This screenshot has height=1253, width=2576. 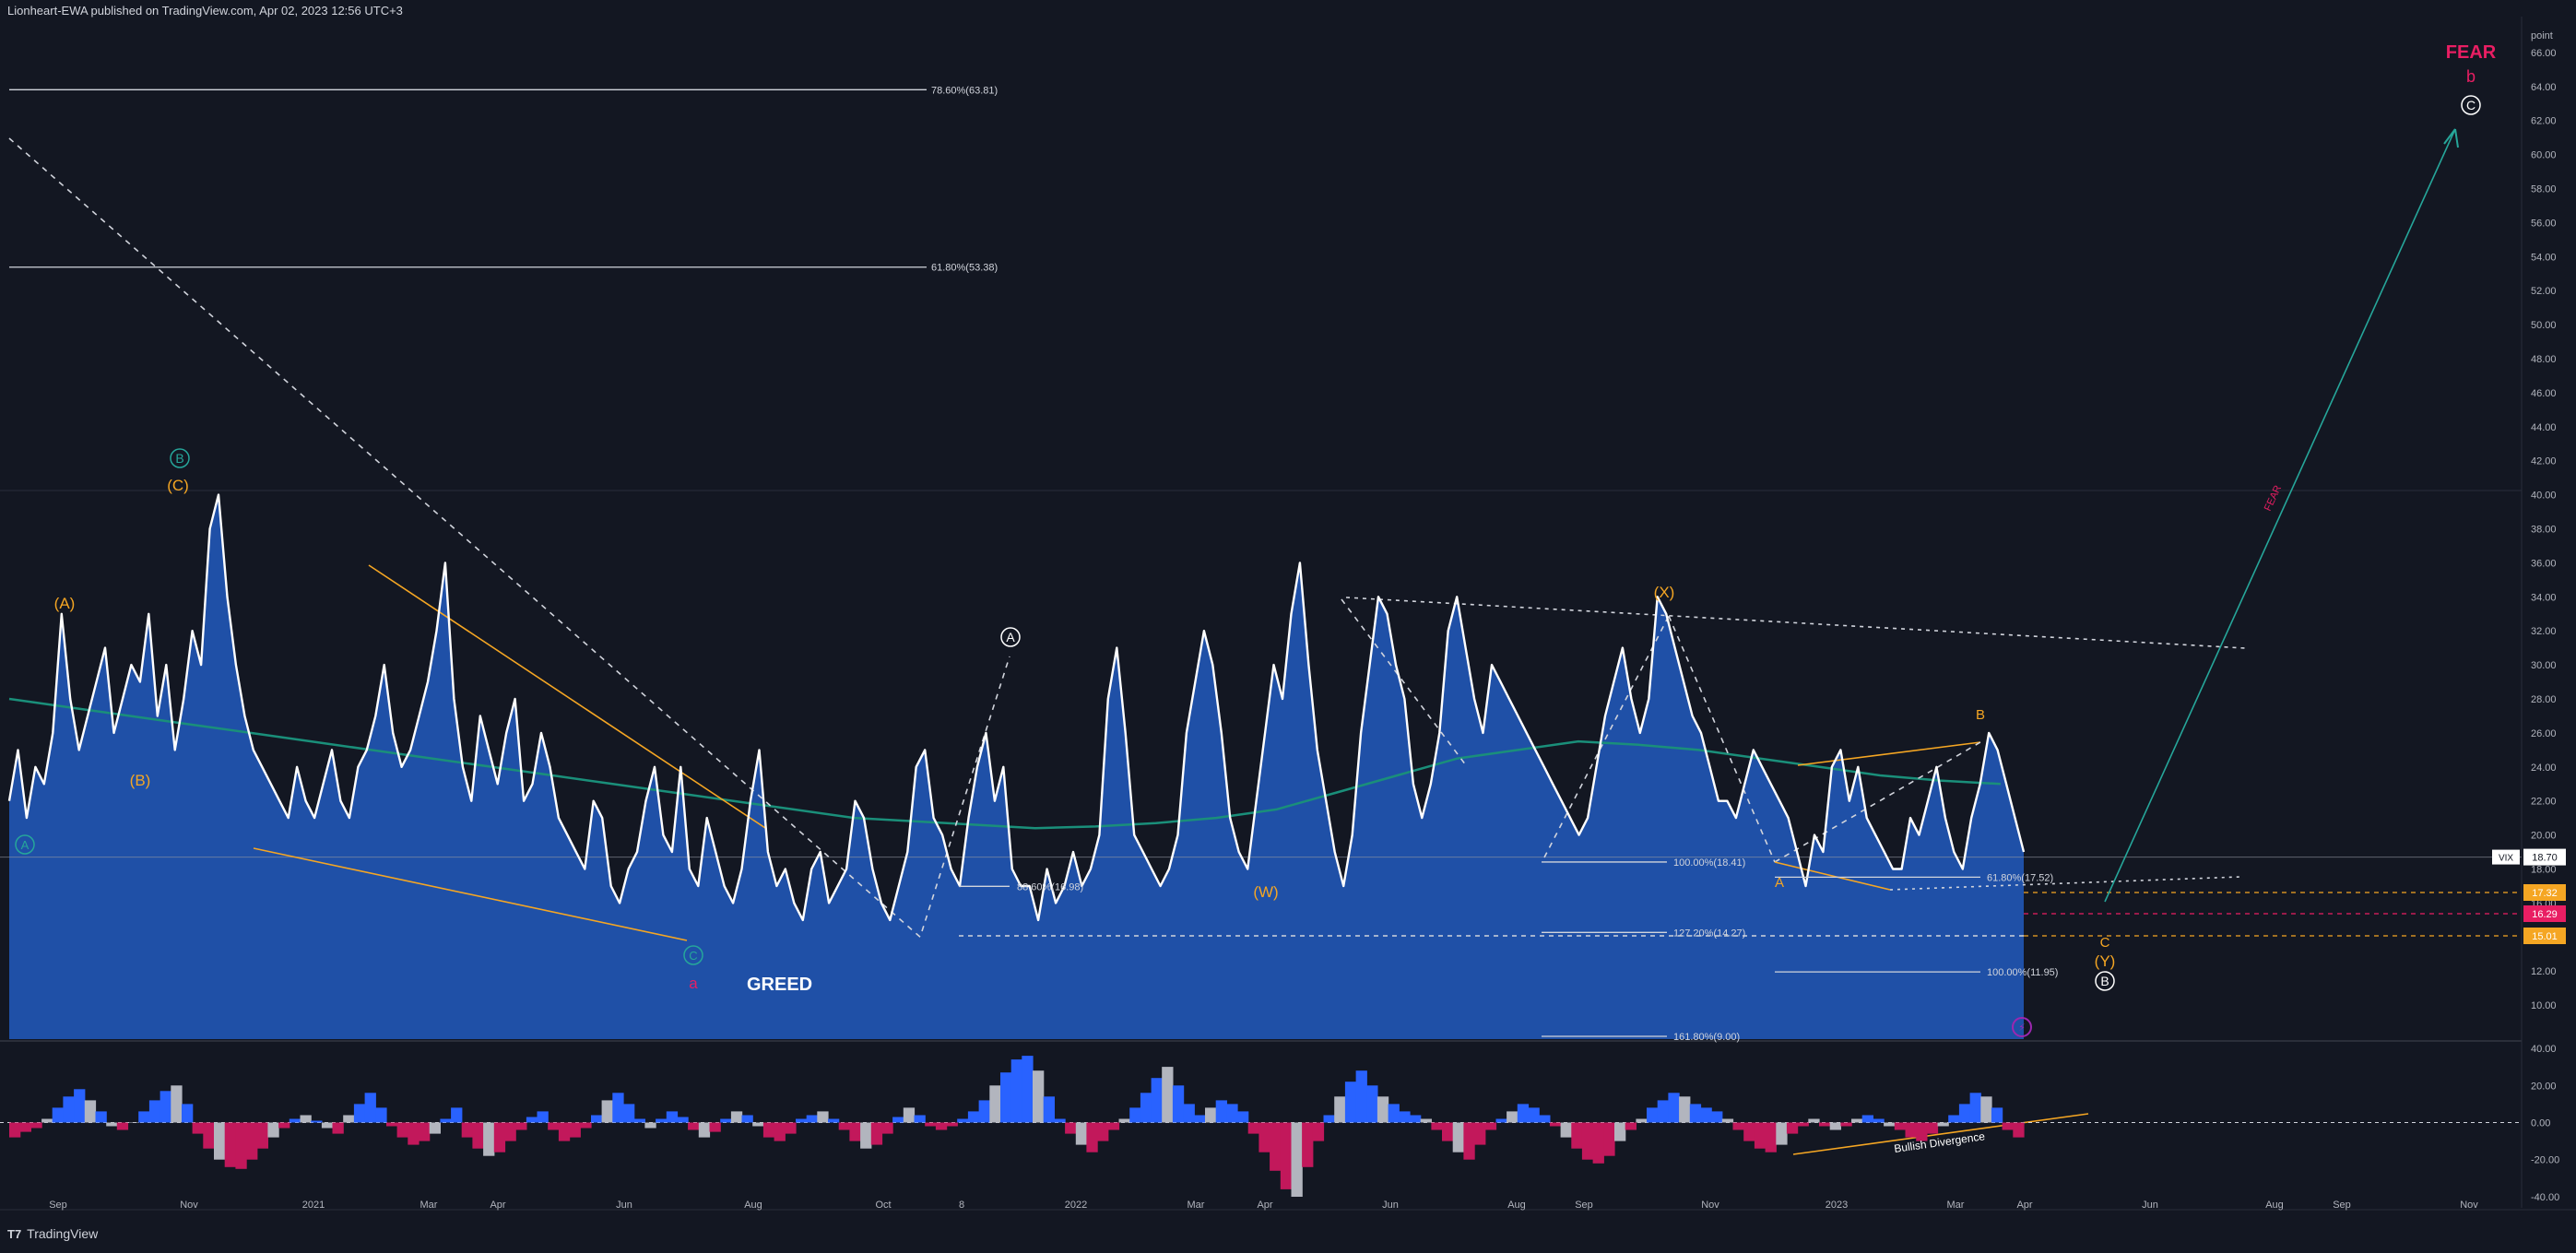 What do you see at coordinates (2471, 105) in the screenshot?
I see `wave-label: C` at bounding box center [2471, 105].